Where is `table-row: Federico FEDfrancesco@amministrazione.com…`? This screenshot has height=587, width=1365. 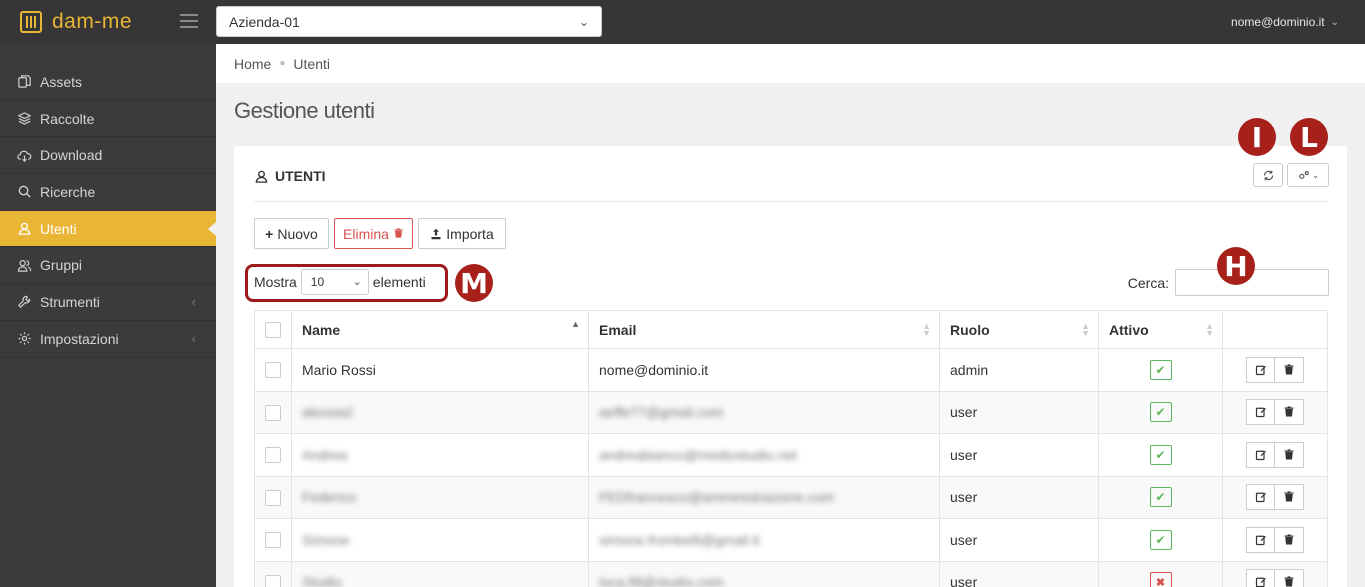
table-row: Federico FEDfrancesco@amministrazione.com… is located at coordinates (791, 497).